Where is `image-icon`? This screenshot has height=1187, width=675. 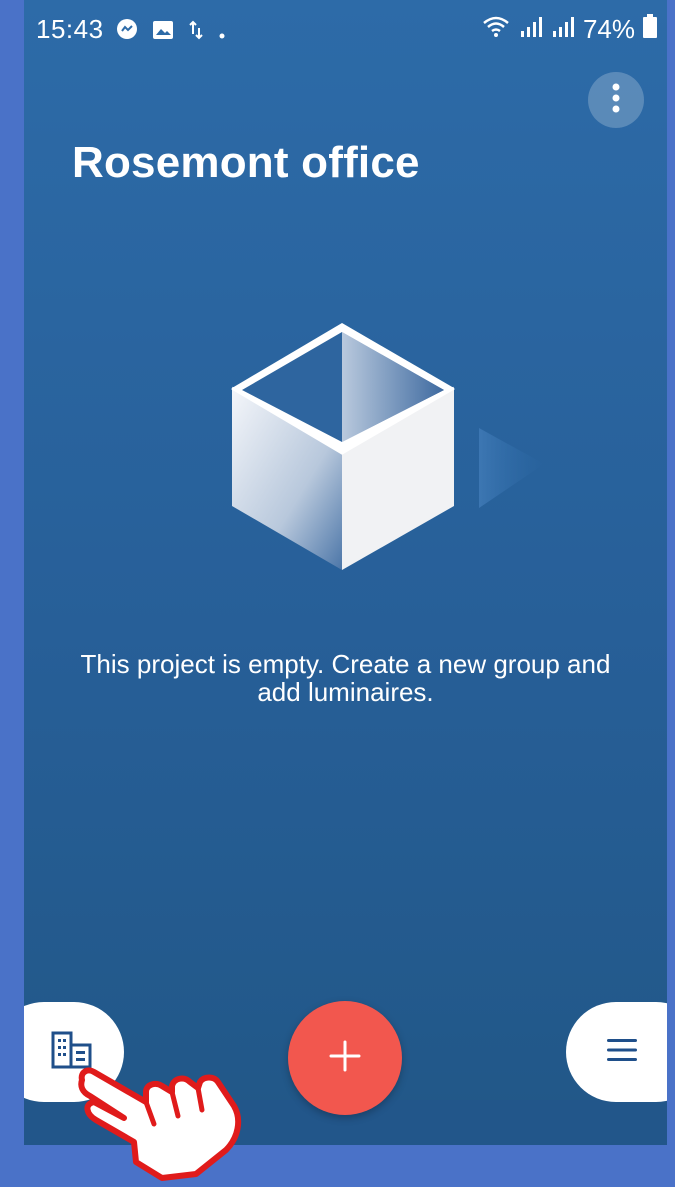 image-icon is located at coordinates (163, 31).